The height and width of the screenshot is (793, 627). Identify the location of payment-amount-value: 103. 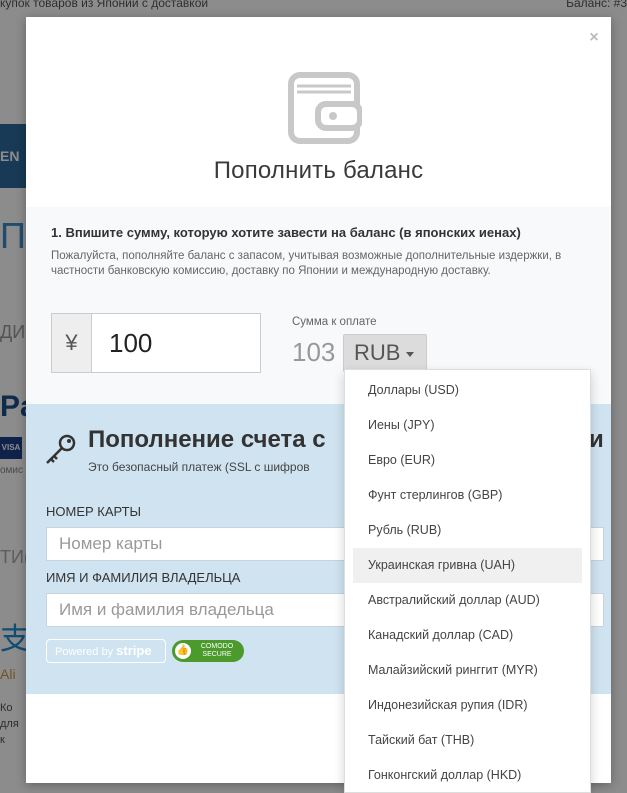
(314, 352).